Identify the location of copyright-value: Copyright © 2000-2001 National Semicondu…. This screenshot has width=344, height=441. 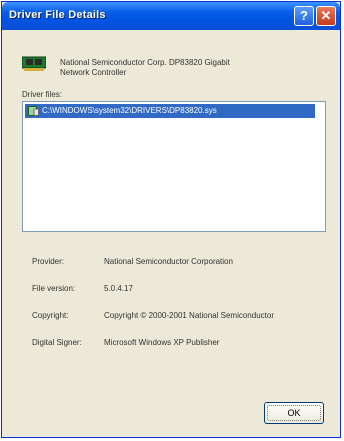
(189, 315).